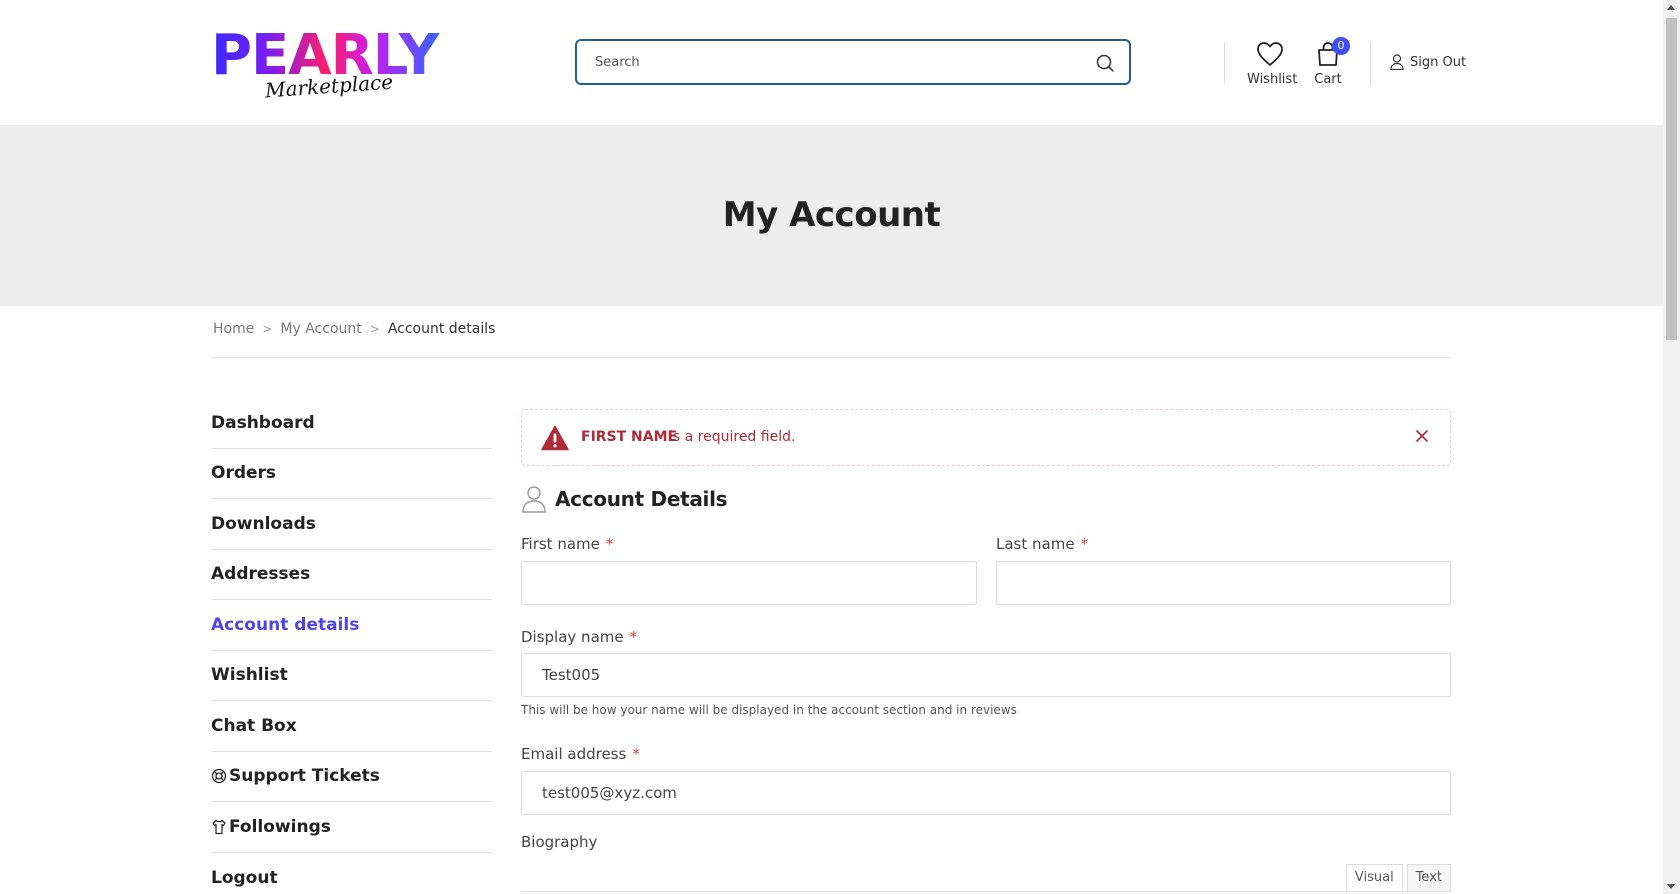 The image size is (1680, 894). Describe the element at coordinates (1272, 79) in the screenshot. I see `wishlist-label: Wishlist` at that location.